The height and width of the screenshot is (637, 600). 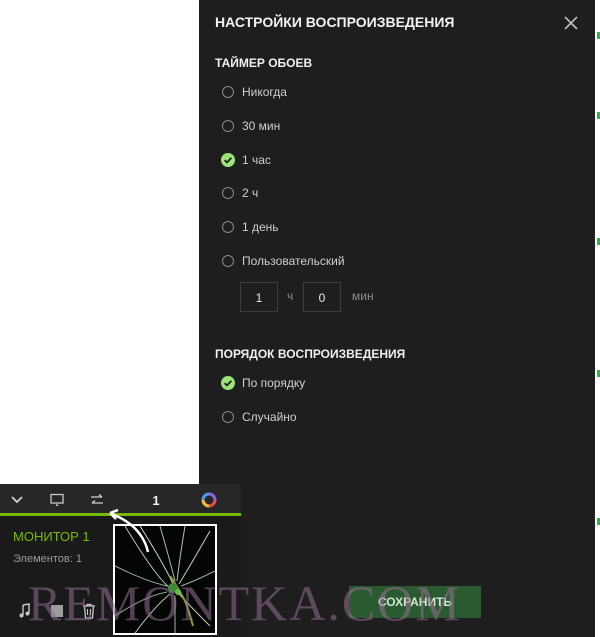 What do you see at coordinates (256, 160) in the screenshot?
I see `option-label: 1 час` at bounding box center [256, 160].